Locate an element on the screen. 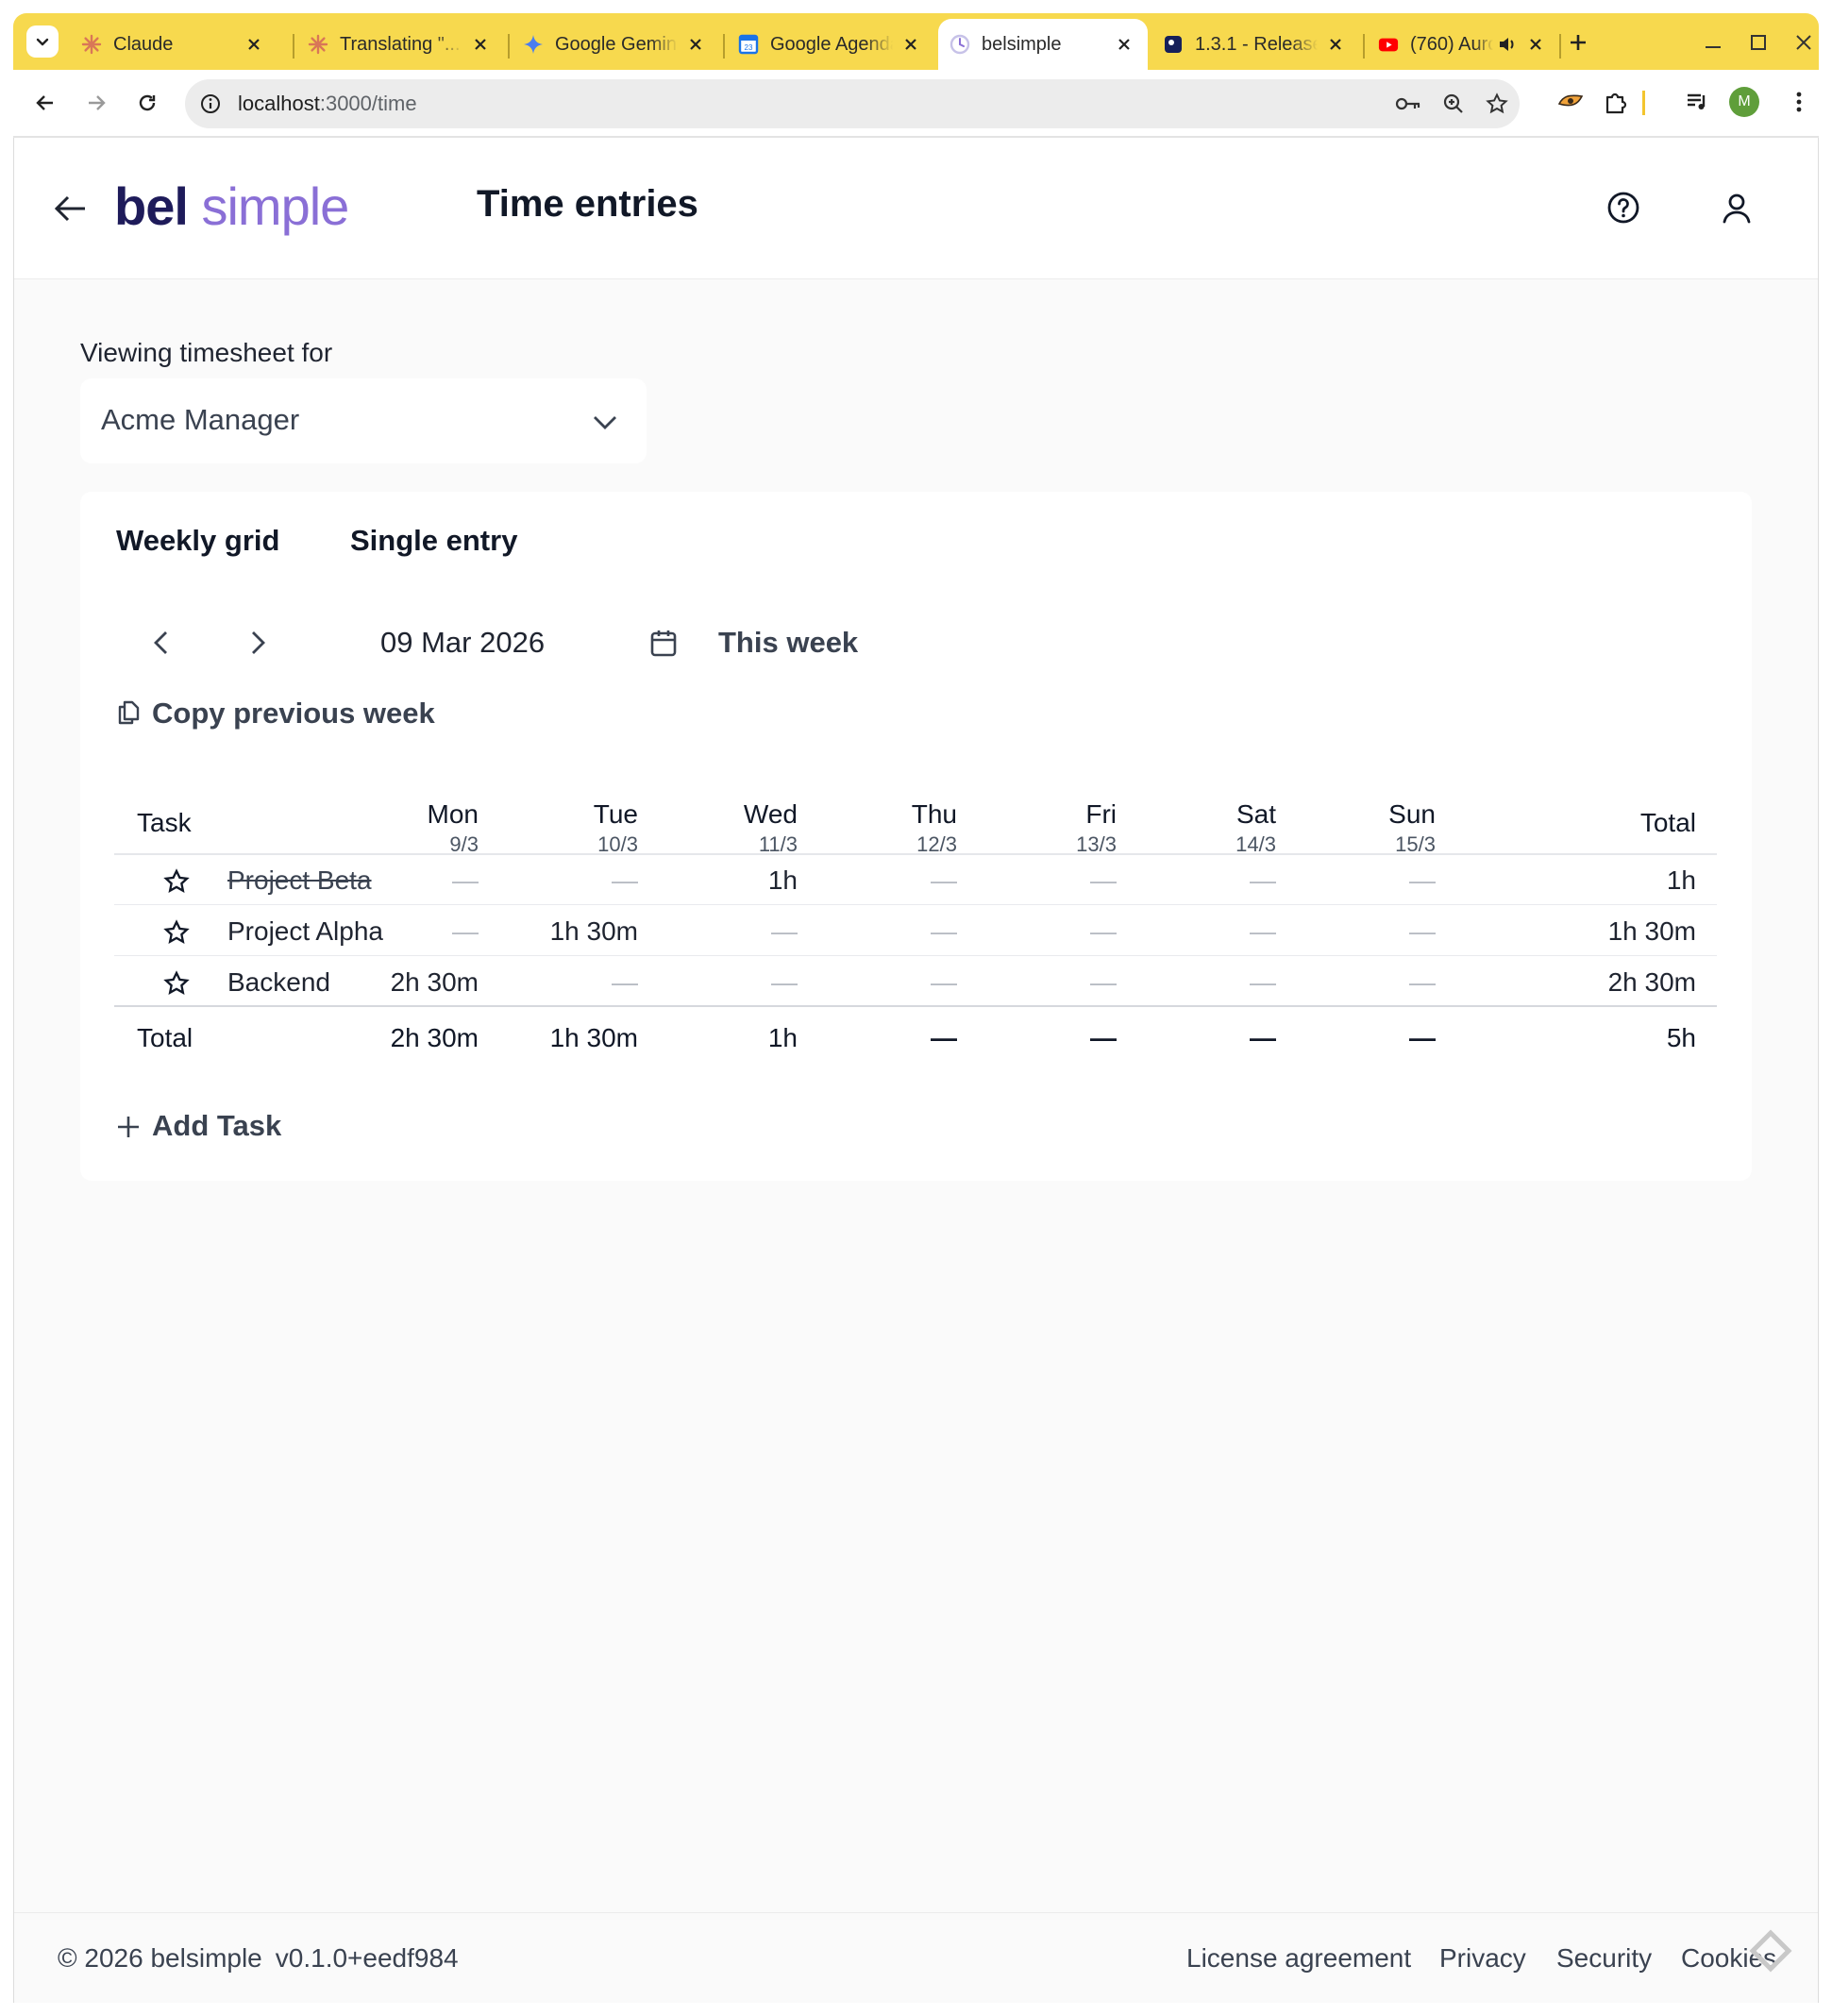 The width and height of the screenshot is (1832, 2016). privacy-link: Privacy is located at coordinates (1482, 1959).